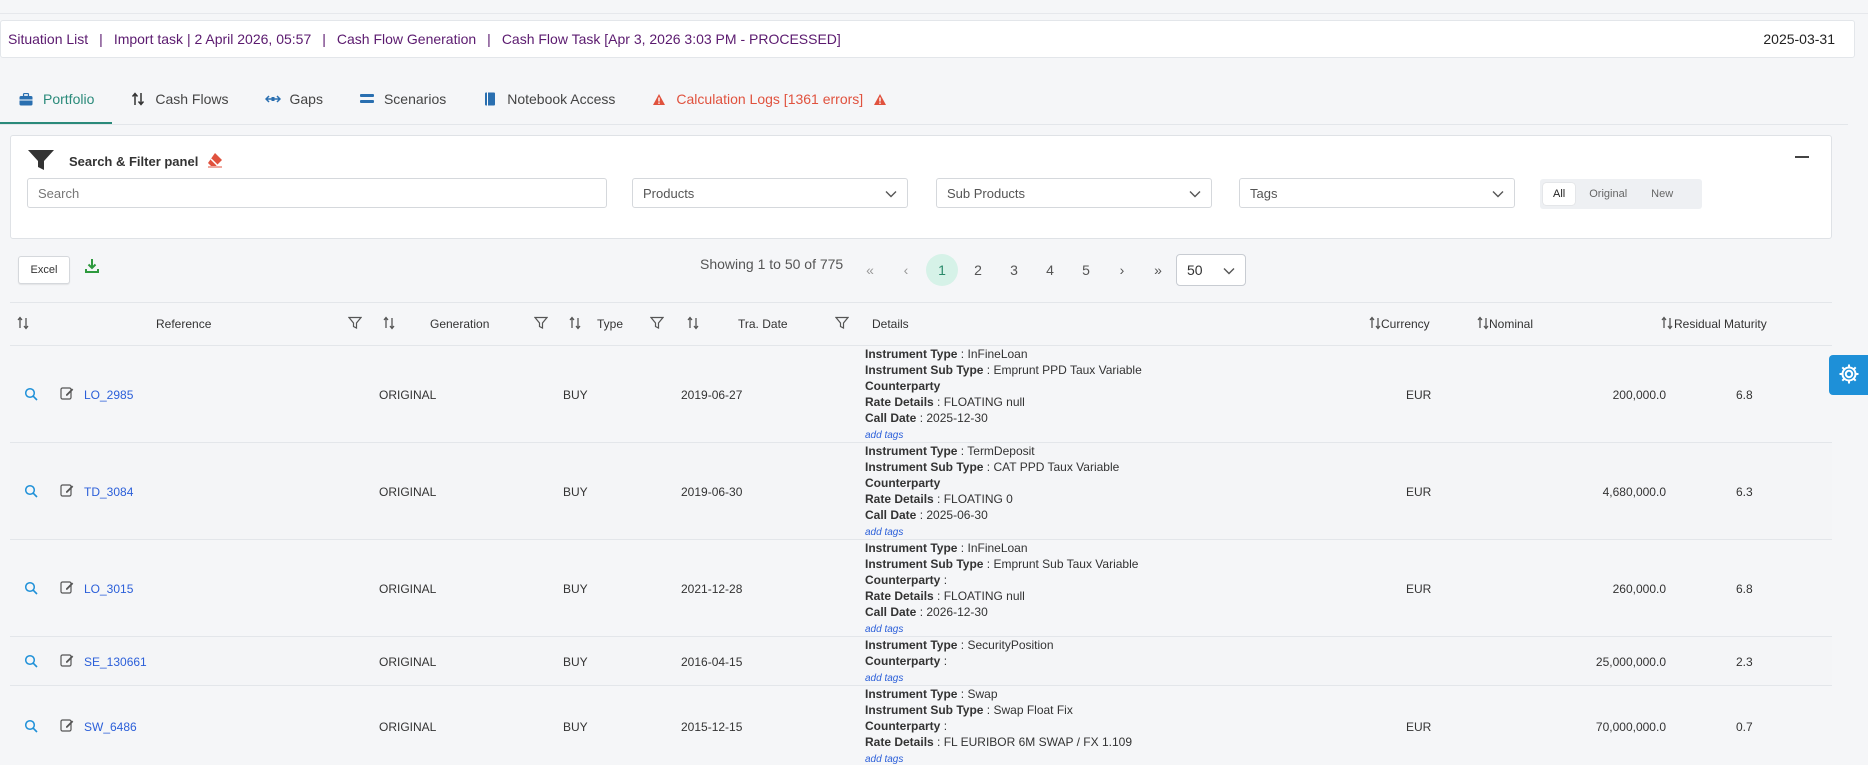 The image size is (1868, 765). Describe the element at coordinates (1802, 157) in the screenshot. I see `collapse-panel-button` at that location.